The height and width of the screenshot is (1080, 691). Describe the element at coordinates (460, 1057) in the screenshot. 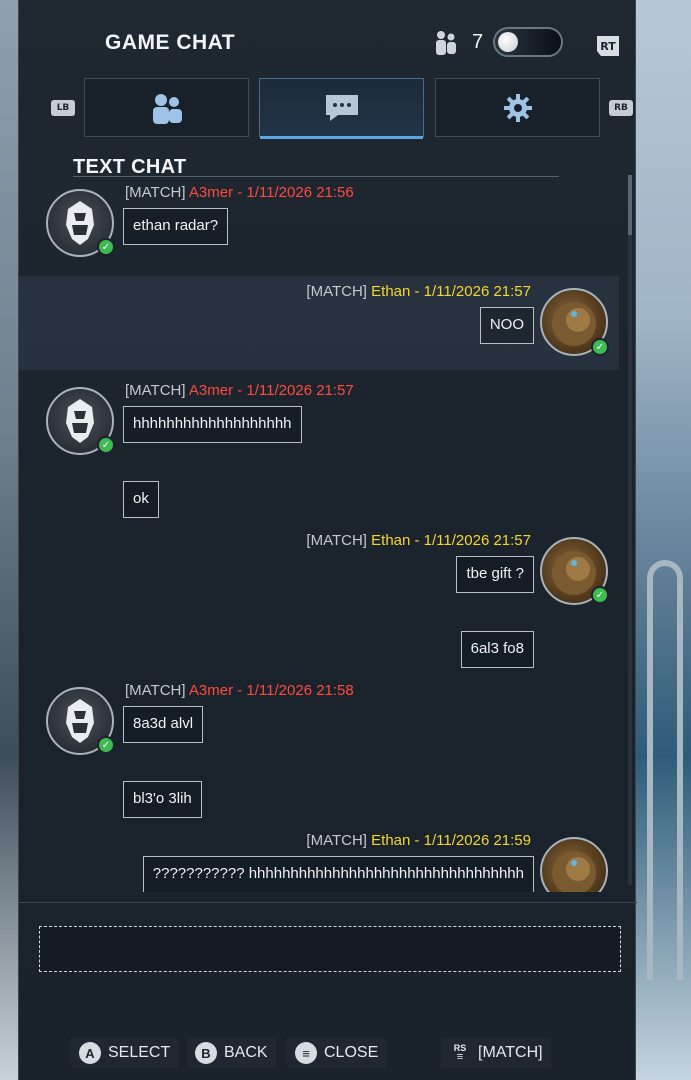

I see `stick-lines-icon: ≡` at that location.